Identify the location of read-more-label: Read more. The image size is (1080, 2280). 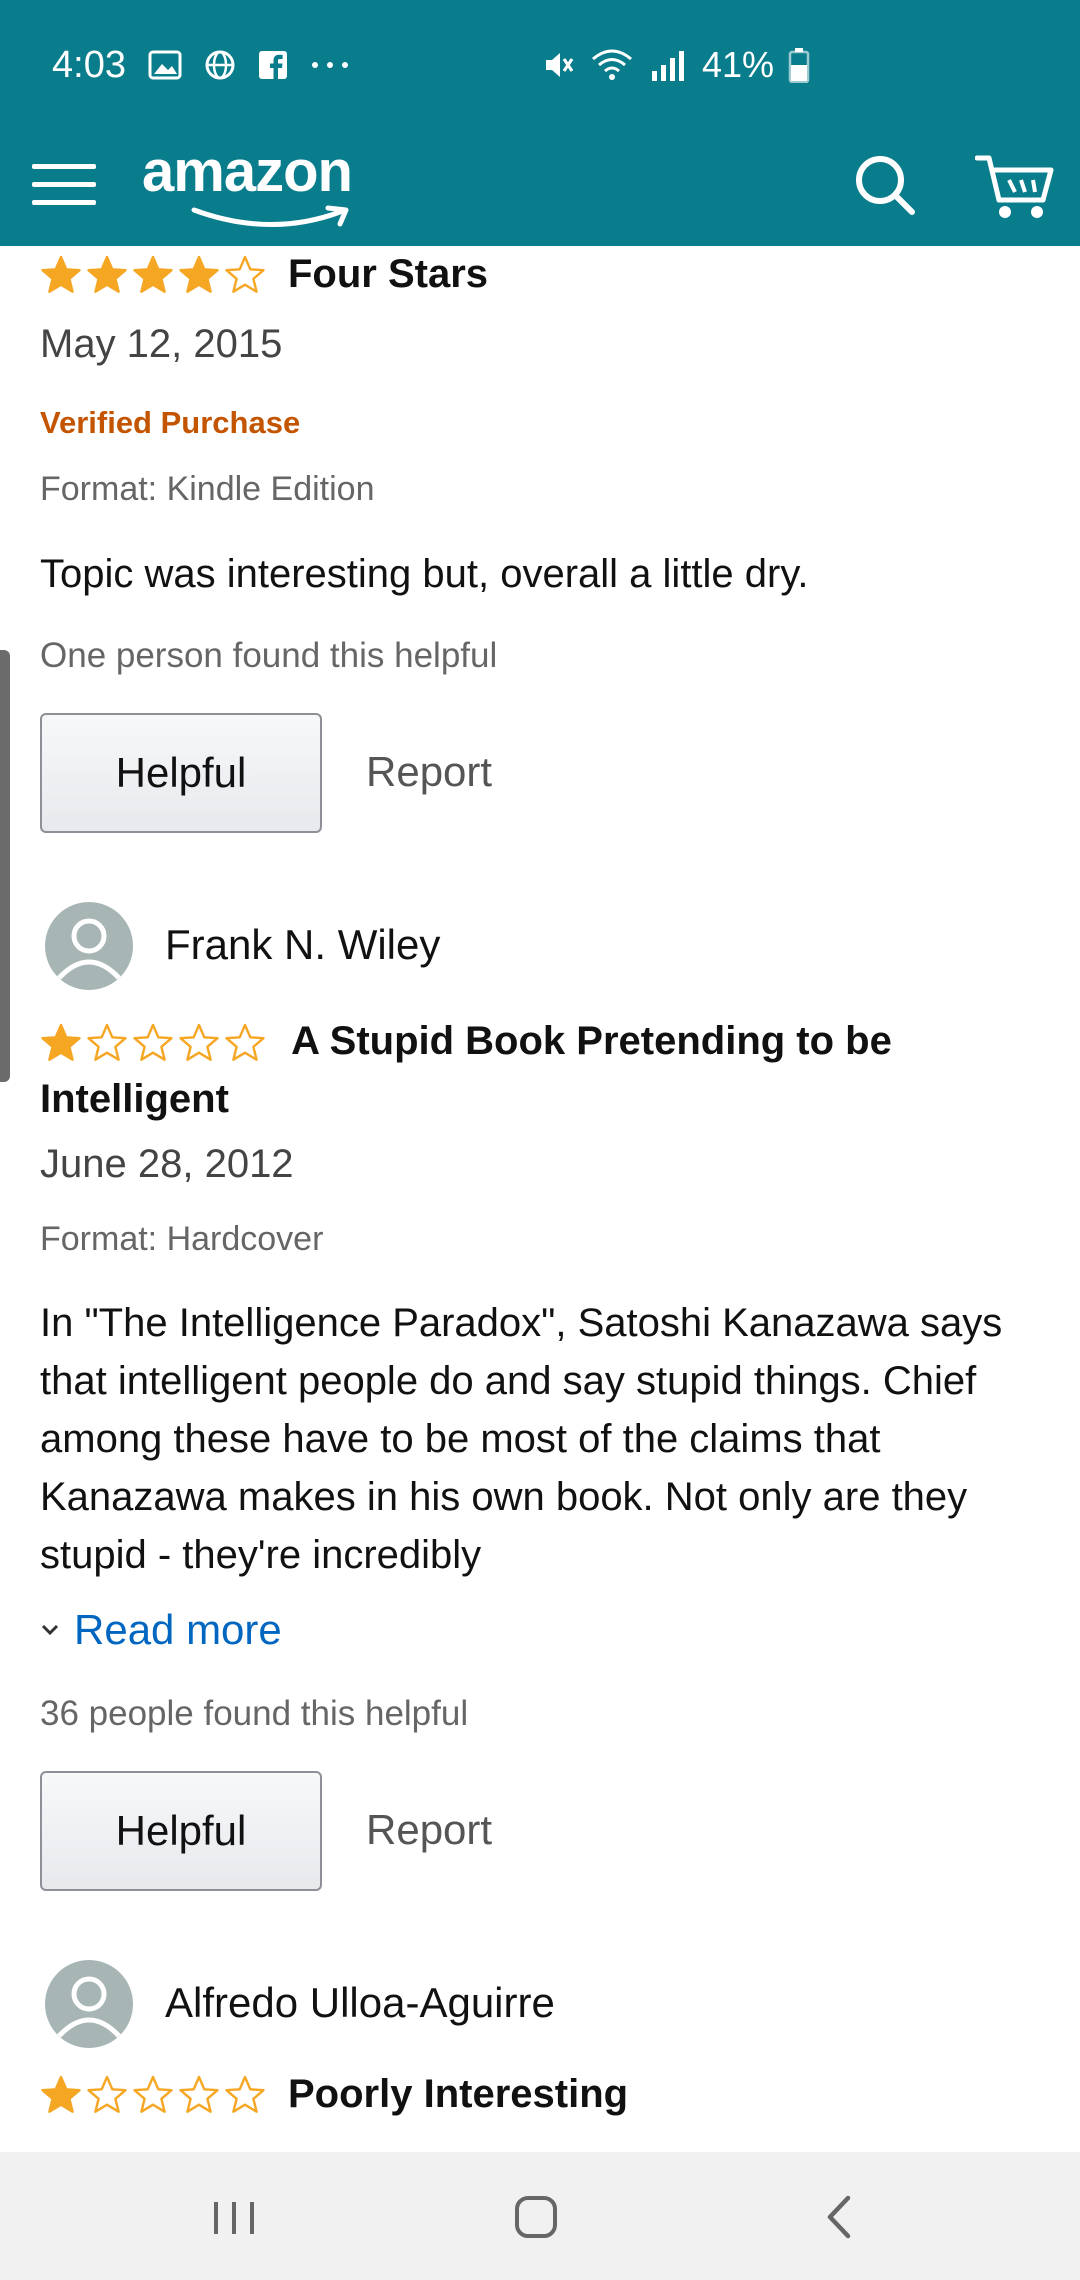
(178, 1629).